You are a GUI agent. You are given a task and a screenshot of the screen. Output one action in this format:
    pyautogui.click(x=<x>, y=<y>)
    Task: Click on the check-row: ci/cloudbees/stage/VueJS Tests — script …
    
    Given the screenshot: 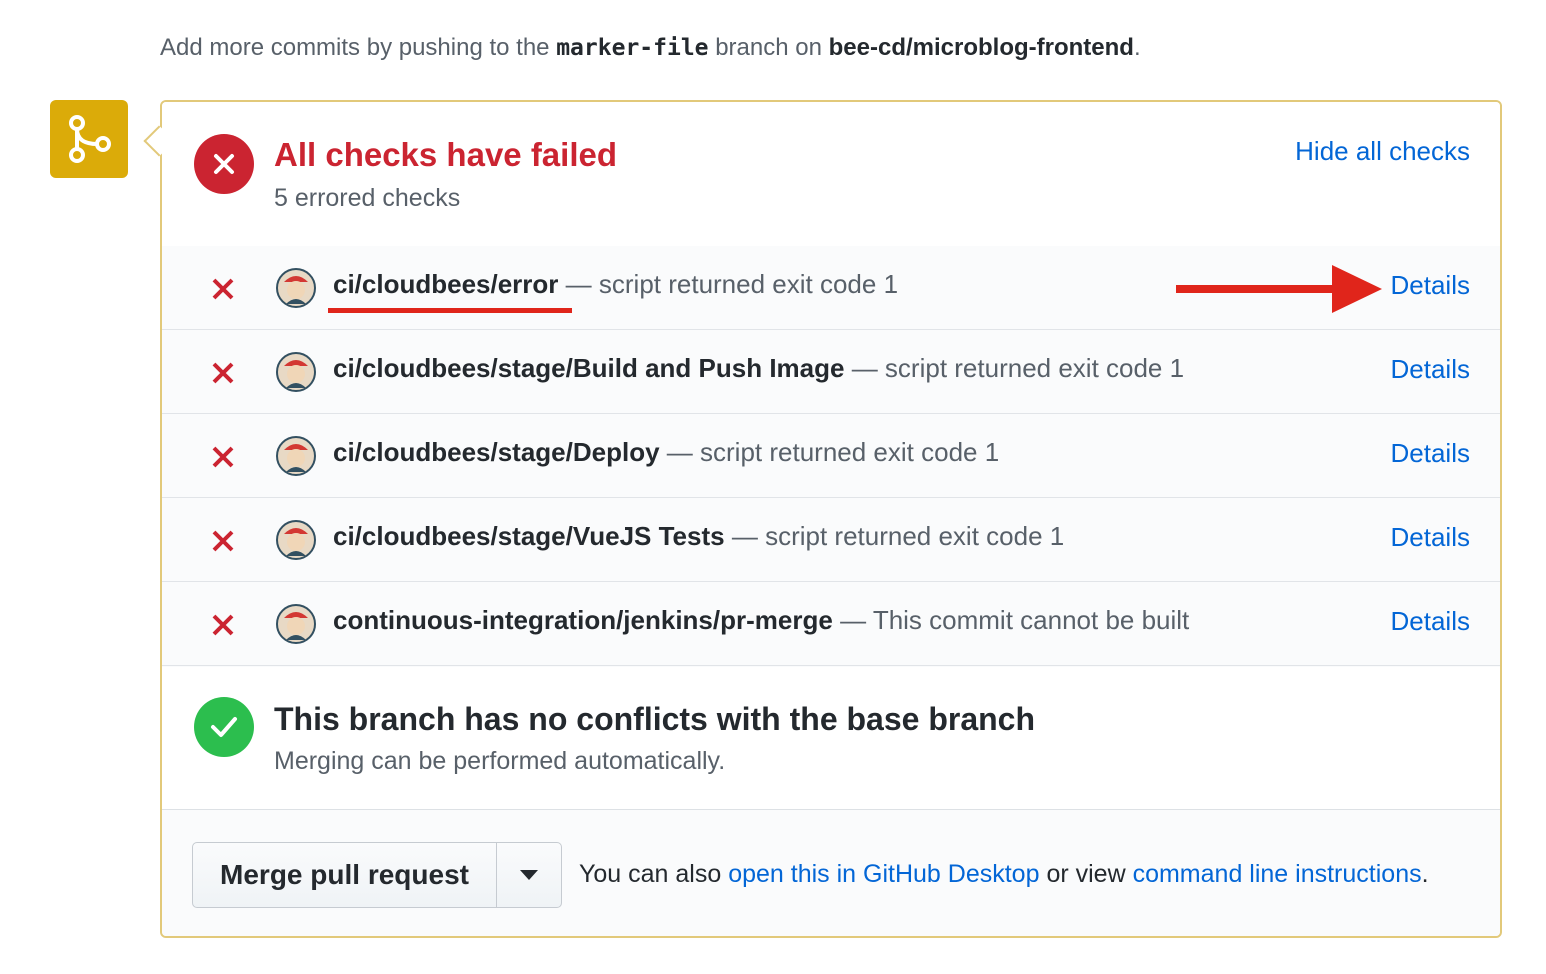 What is the action you would take?
    pyautogui.click(x=831, y=540)
    